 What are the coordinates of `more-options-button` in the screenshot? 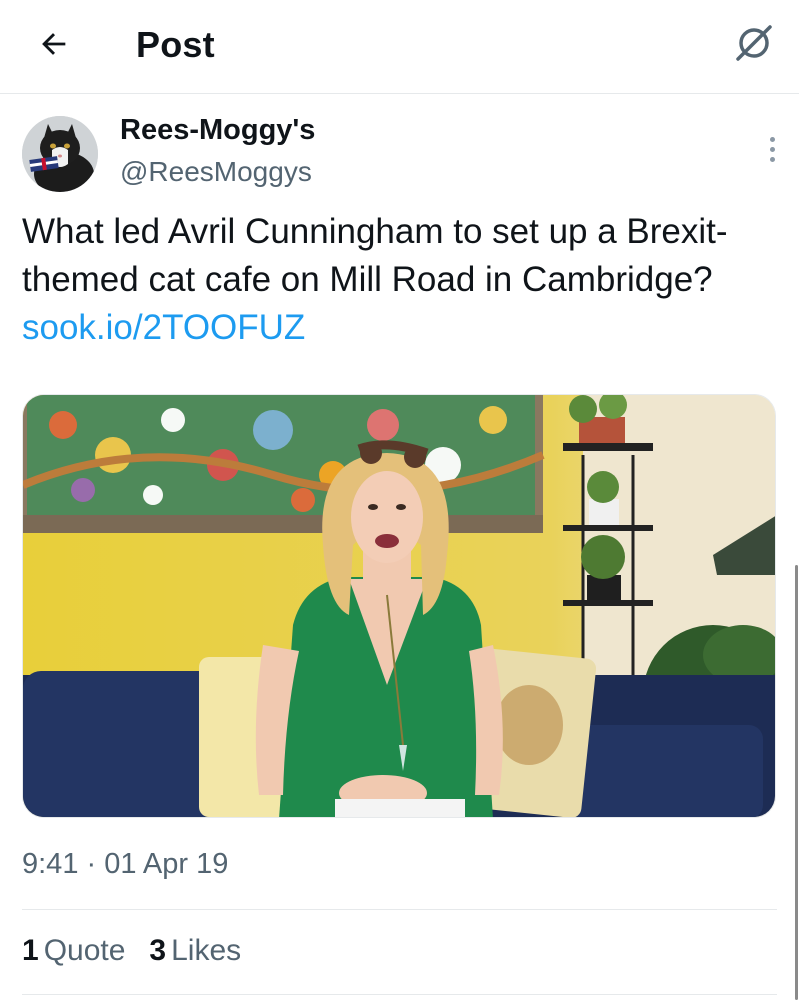 It's located at (772, 149).